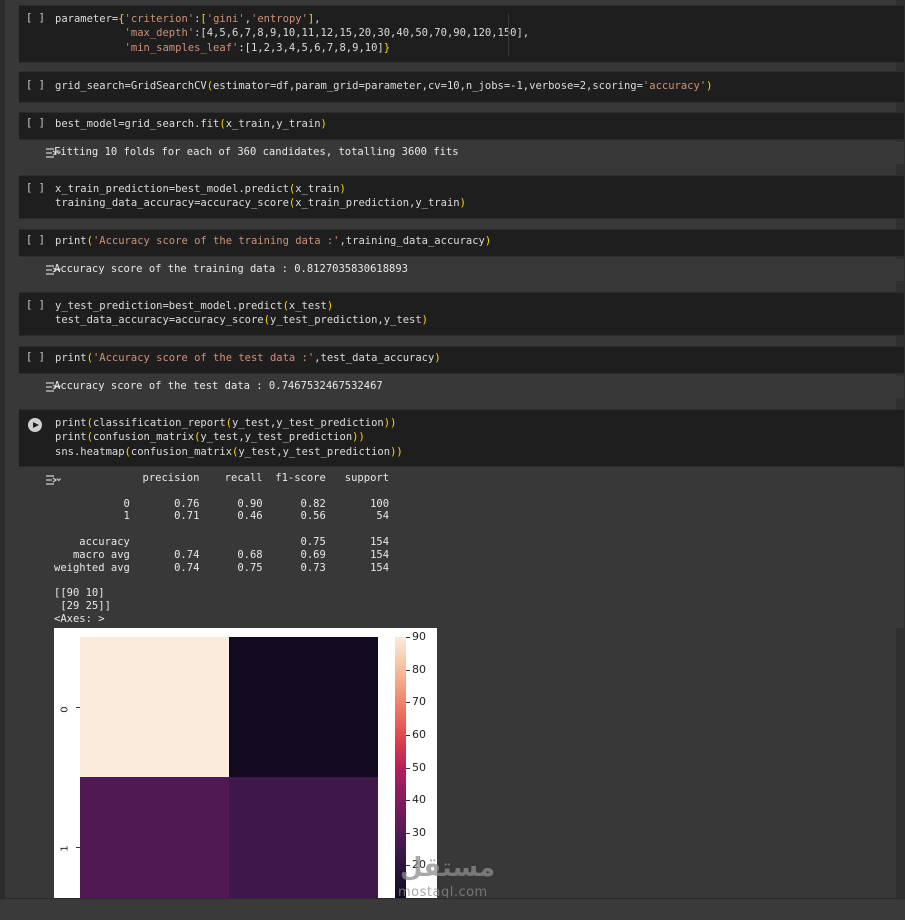 This screenshot has height=920, width=905. What do you see at coordinates (169, 306) in the screenshot?
I see `code-token: y_test_prediction=best_model.predict` at bounding box center [169, 306].